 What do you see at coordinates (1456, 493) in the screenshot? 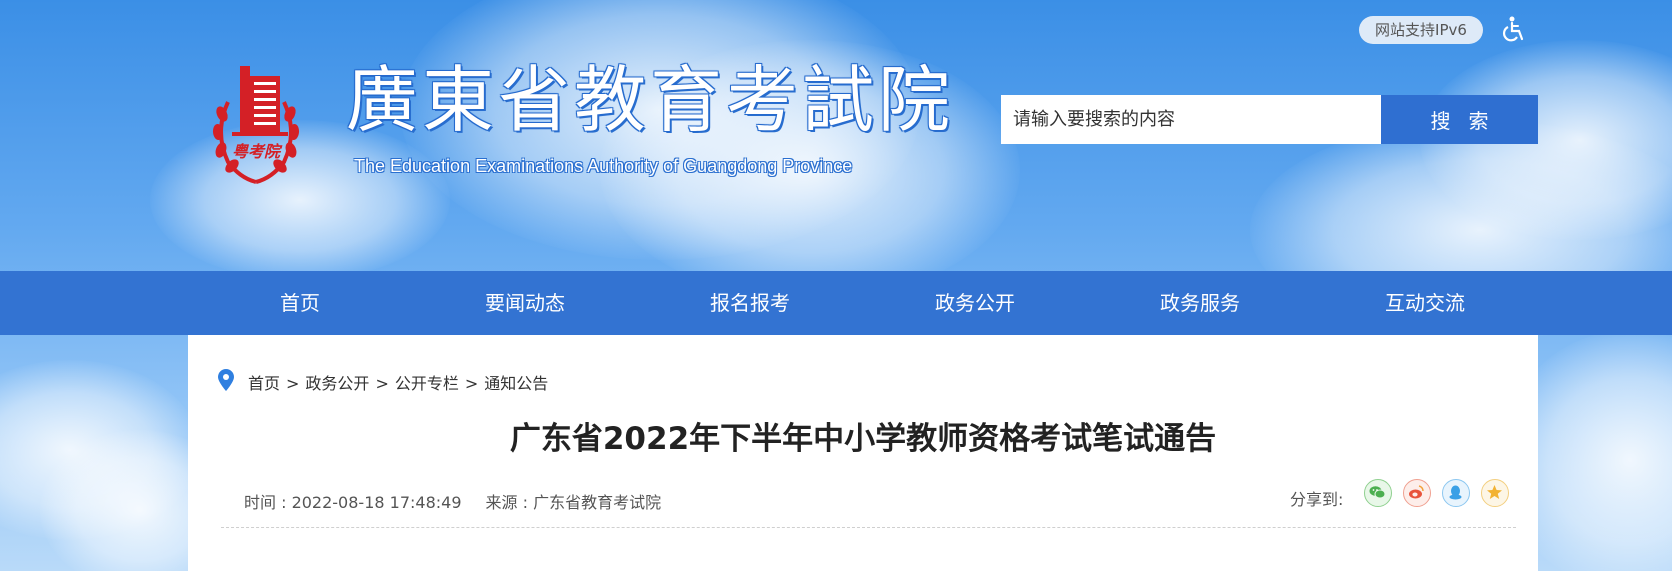
I see `qq-icon` at bounding box center [1456, 493].